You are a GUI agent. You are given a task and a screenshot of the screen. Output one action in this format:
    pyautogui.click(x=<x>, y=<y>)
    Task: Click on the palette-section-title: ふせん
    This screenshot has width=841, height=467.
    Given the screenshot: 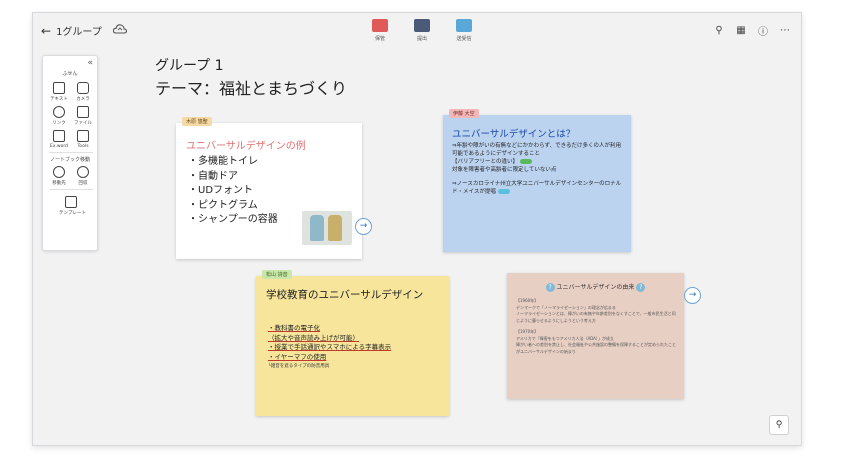 What is the action you would take?
    pyautogui.click(x=70, y=74)
    